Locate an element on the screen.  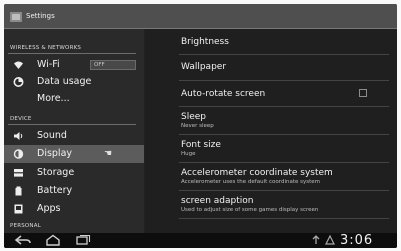
sidebar-item-label: Battery is located at coordinates (55, 190).